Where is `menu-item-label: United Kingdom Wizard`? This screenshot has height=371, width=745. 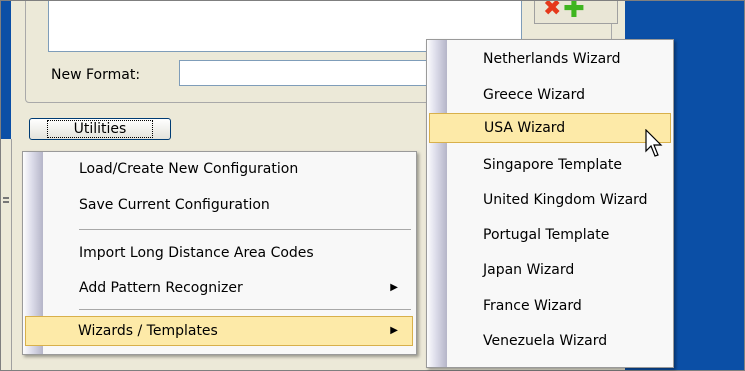
menu-item-label: United Kingdom Wizard is located at coordinates (565, 200).